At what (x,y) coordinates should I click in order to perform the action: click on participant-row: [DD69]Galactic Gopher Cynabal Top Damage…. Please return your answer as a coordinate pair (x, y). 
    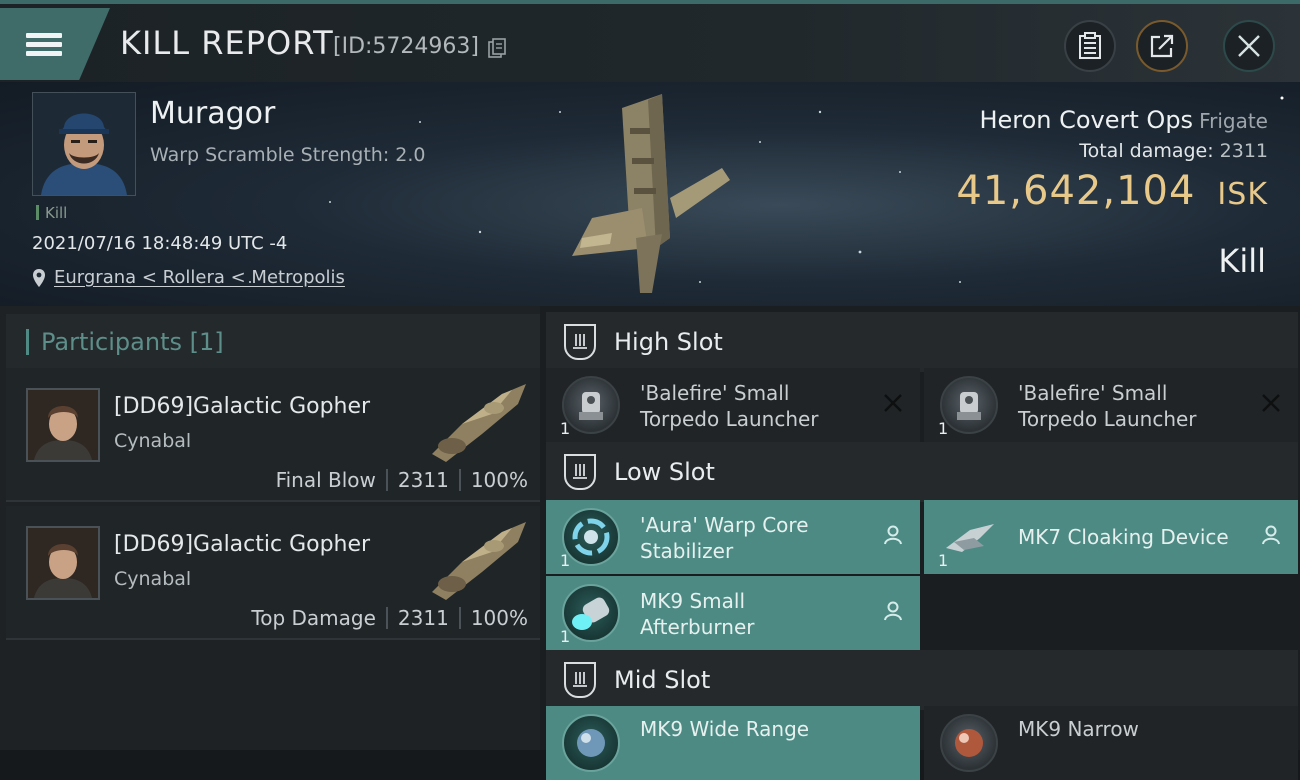
    Looking at the image, I should click on (273, 573).